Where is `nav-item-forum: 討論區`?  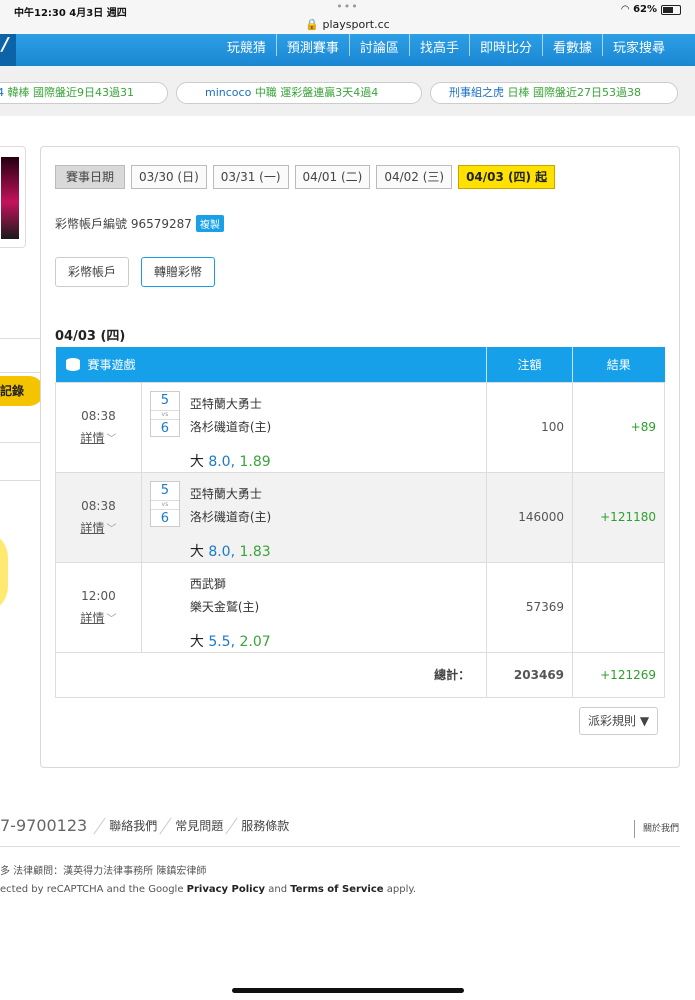 nav-item-forum: 討論區 is located at coordinates (378, 45).